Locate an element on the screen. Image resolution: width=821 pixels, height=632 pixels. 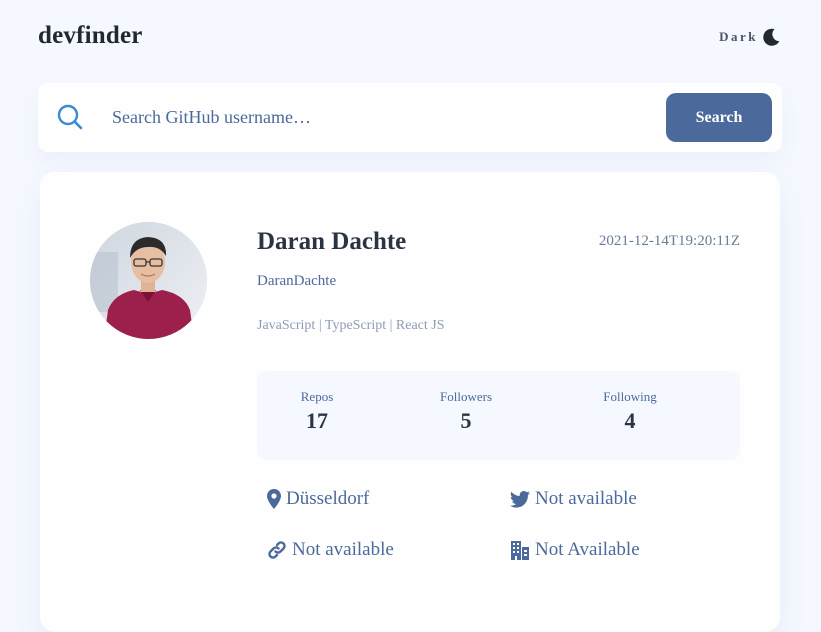
profile-login: DaranDachte is located at coordinates (296, 281).